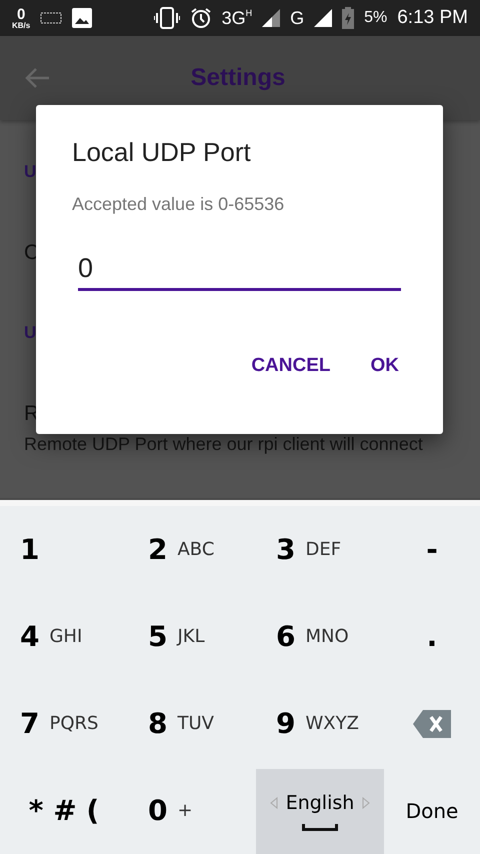  I want to click on battery-level: 5%, so click(376, 18).